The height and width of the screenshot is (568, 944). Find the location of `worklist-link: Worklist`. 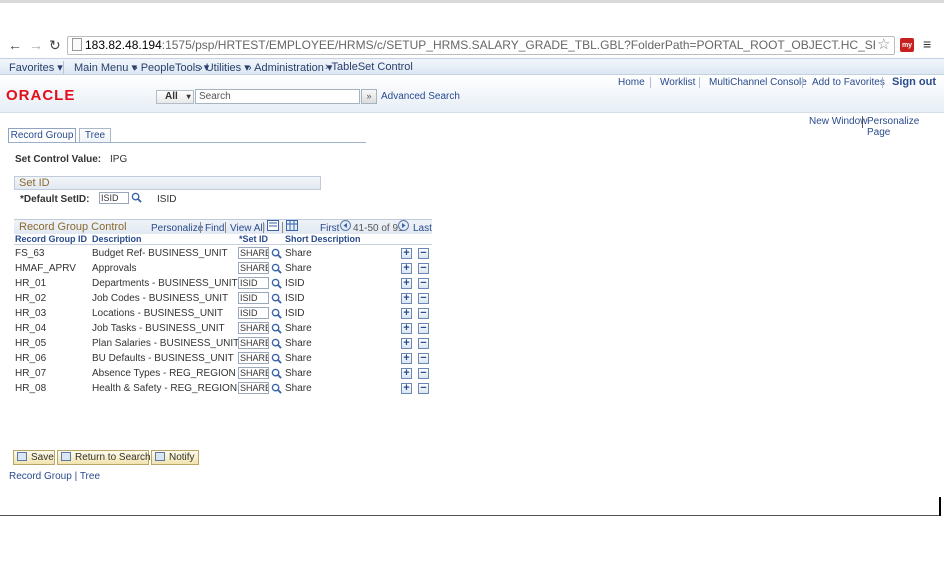

worklist-link: Worklist is located at coordinates (677, 82).